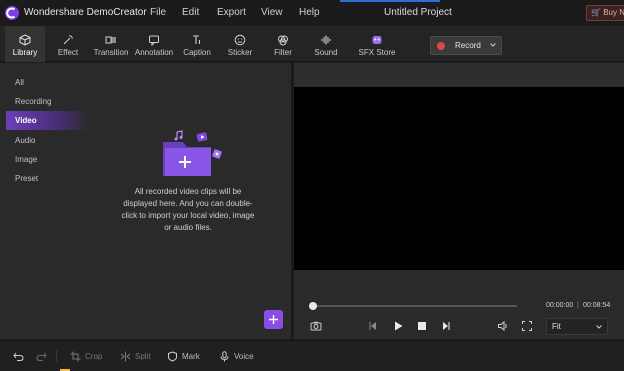 The width and height of the screenshot is (624, 371). I want to click on category-all: All, so click(48, 82).